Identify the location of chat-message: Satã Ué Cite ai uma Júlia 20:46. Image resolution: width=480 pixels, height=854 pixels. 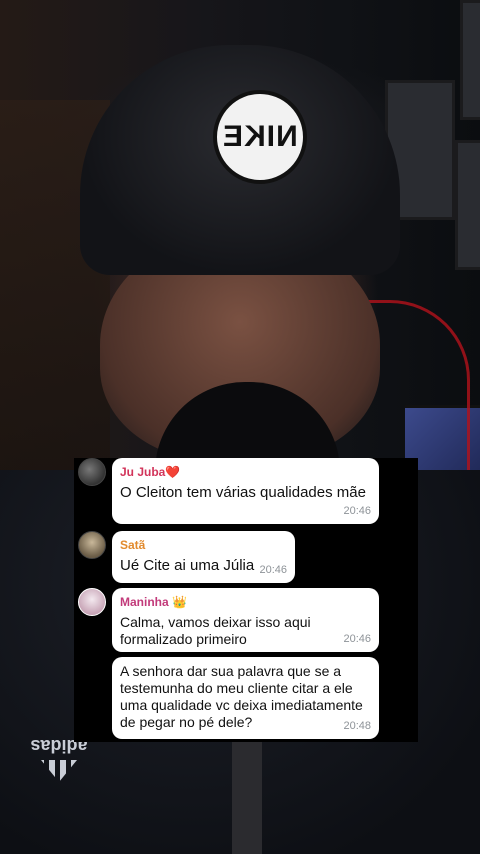
(203, 557).